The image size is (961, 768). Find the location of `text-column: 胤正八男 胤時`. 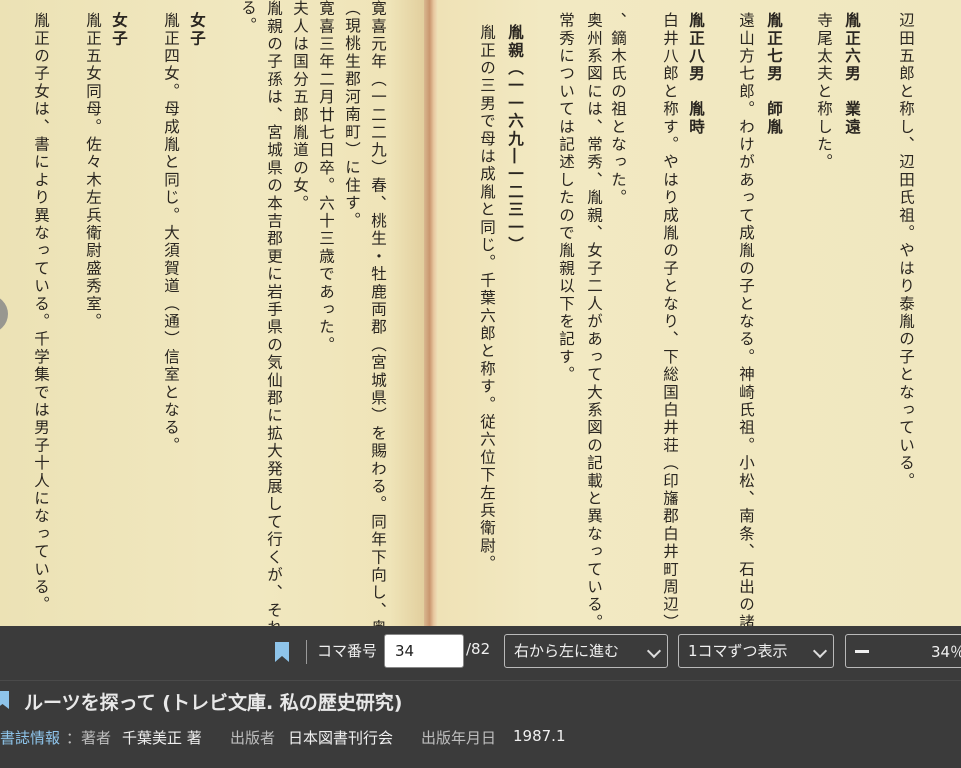

text-column: 胤正八男 胤時 is located at coordinates (696, 74).